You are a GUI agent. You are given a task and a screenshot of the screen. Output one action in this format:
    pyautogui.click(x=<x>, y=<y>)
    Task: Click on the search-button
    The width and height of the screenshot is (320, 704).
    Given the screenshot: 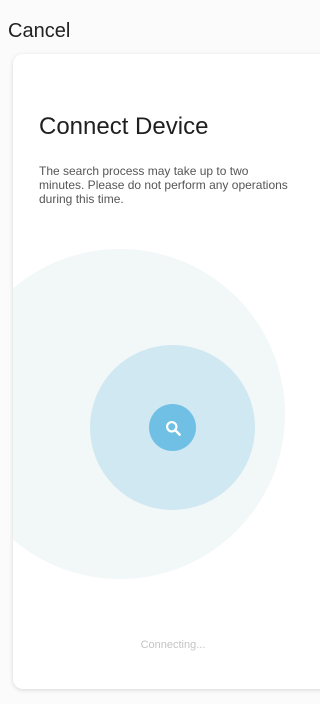 What is the action you would take?
    pyautogui.click(x=172, y=427)
    